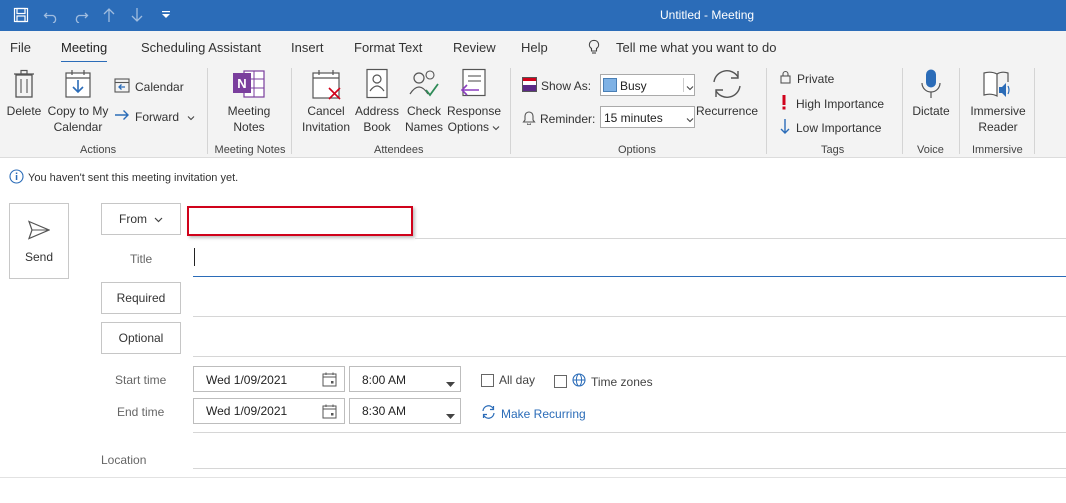 The image size is (1066, 503). I want to click on trash-icon, so click(24, 85).